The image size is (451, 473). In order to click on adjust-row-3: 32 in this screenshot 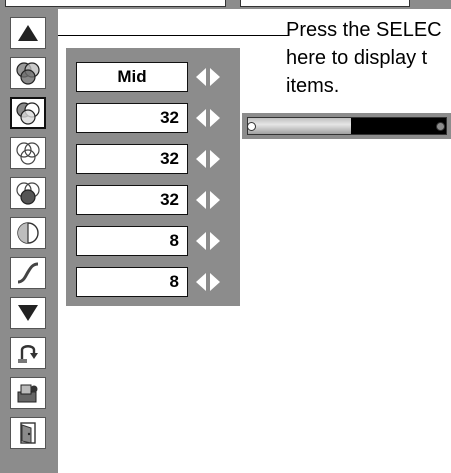, I will do `click(154, 159)`.